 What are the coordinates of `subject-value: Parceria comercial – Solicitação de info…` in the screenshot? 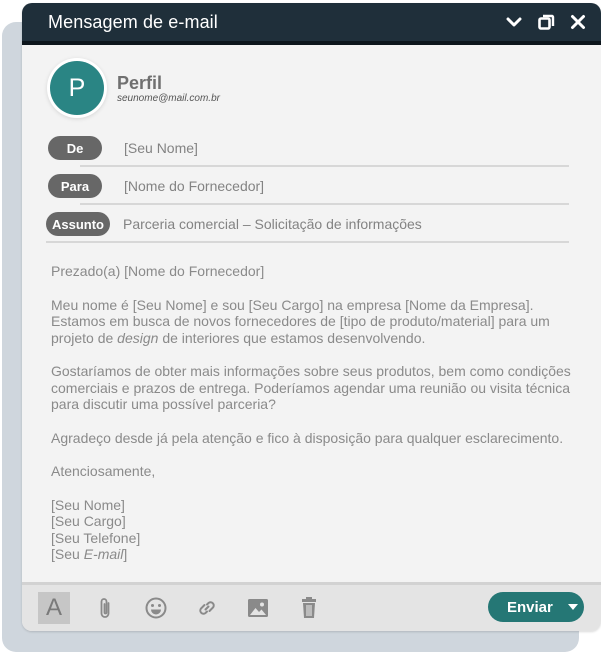 It's located at (272, 224).